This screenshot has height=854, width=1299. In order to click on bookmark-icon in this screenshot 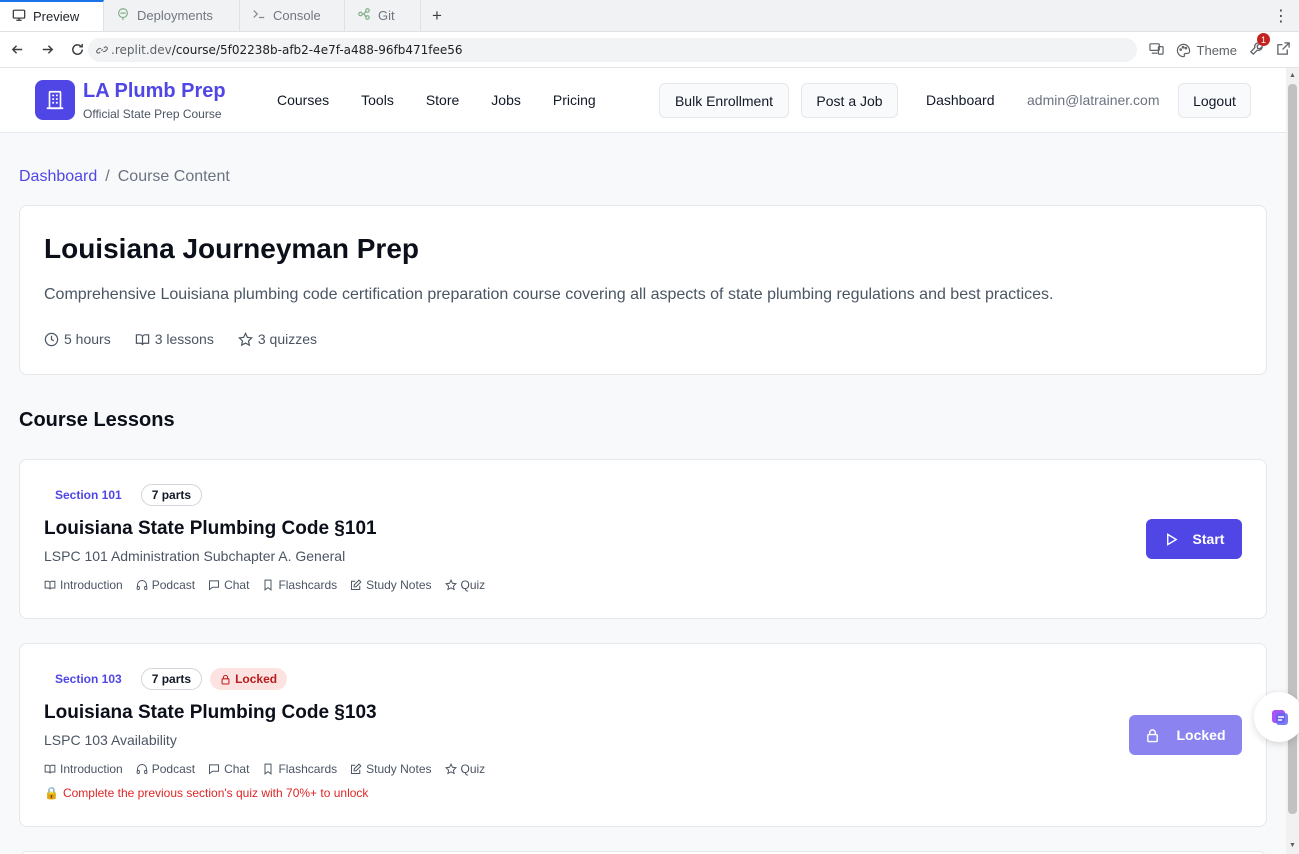, I will do `click(268, 769)`.